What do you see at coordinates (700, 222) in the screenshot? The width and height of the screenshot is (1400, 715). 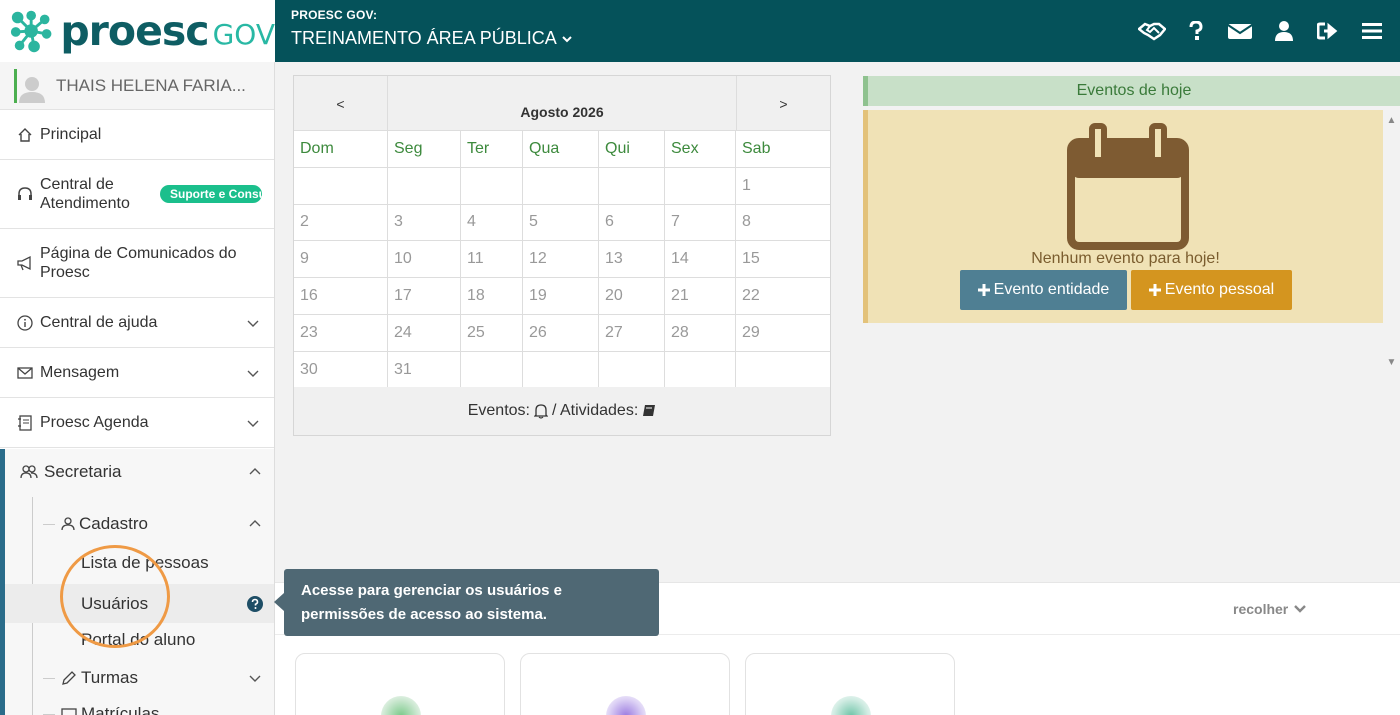 I see `calendar-day: 7` at bounding box center [700, 222].